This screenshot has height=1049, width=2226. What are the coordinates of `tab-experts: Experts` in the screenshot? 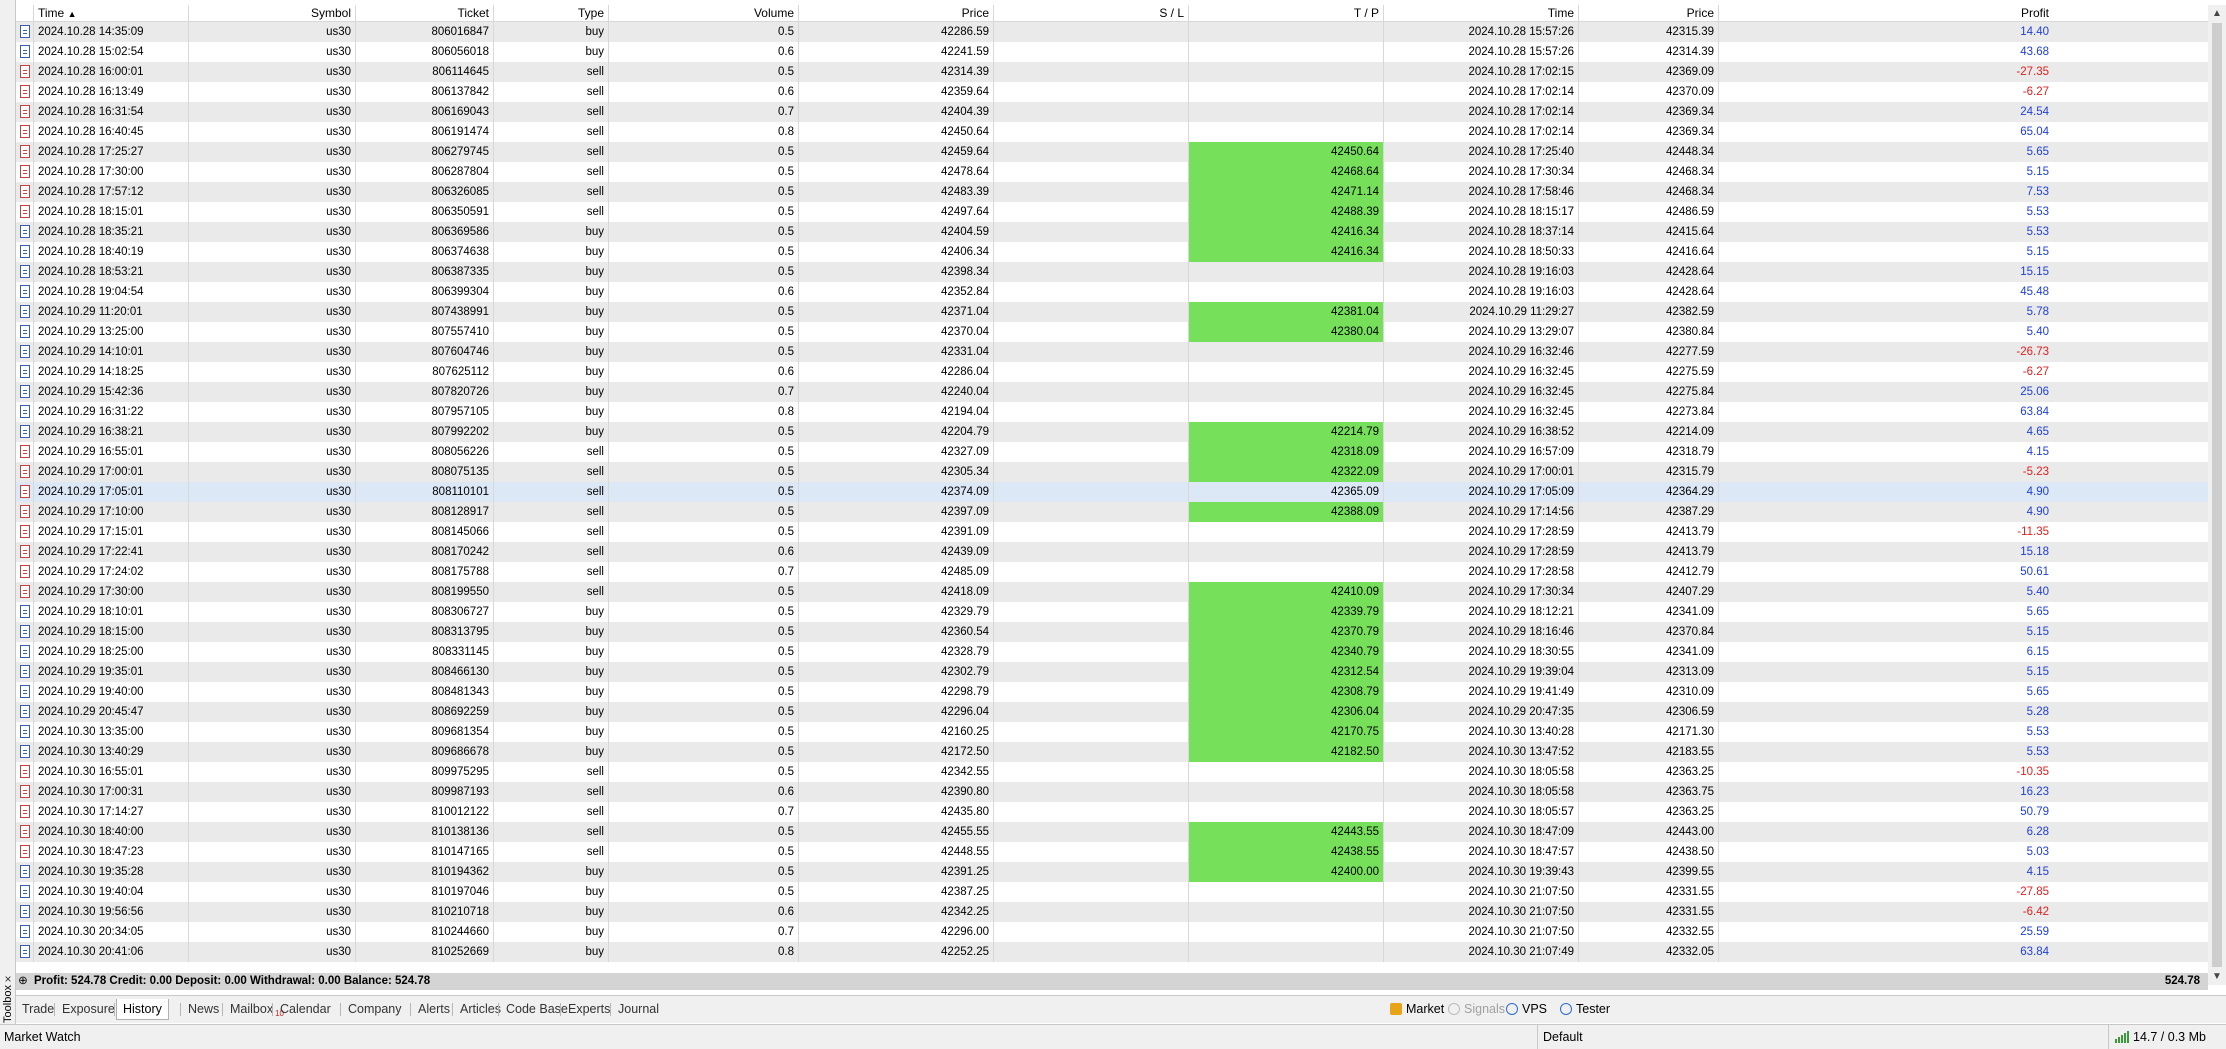 It's located at (589, 1009).